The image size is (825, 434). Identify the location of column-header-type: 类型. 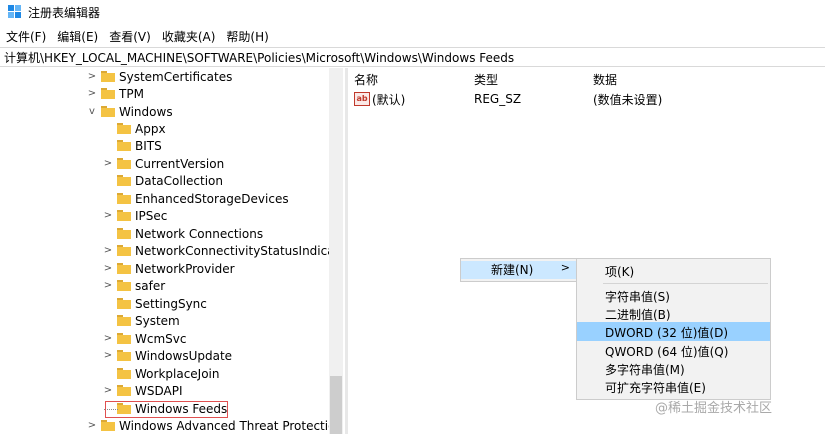
(486, 79).